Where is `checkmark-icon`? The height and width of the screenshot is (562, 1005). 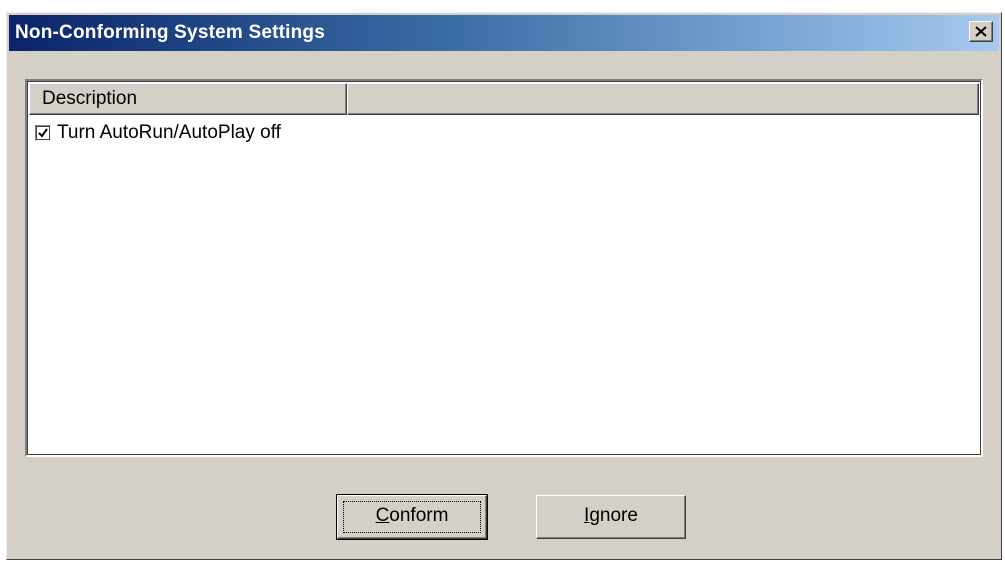
checkmark-icon is located at coordinates (43, 133).